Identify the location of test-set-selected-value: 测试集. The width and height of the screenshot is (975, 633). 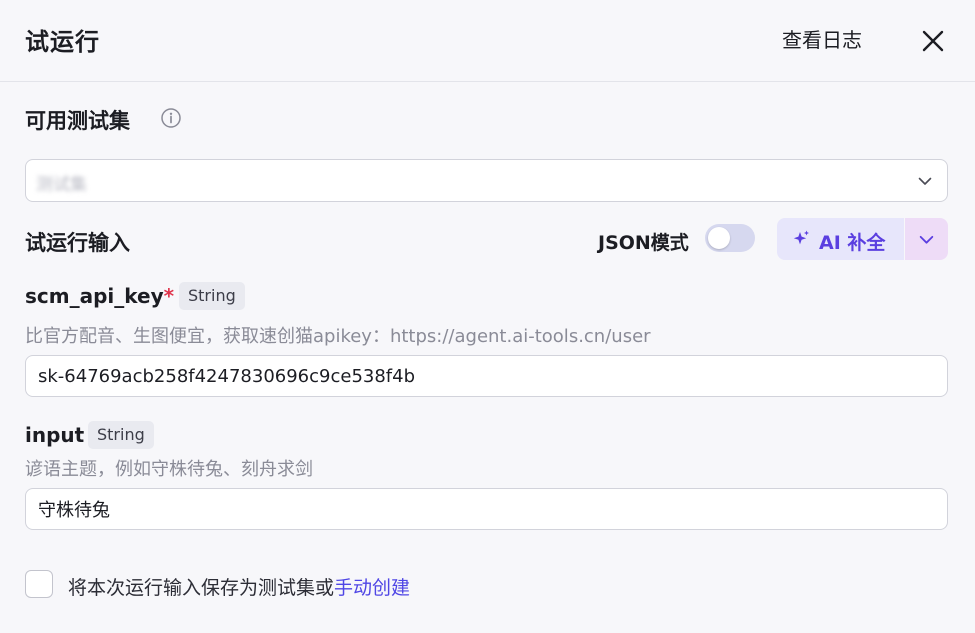
(61, 185).